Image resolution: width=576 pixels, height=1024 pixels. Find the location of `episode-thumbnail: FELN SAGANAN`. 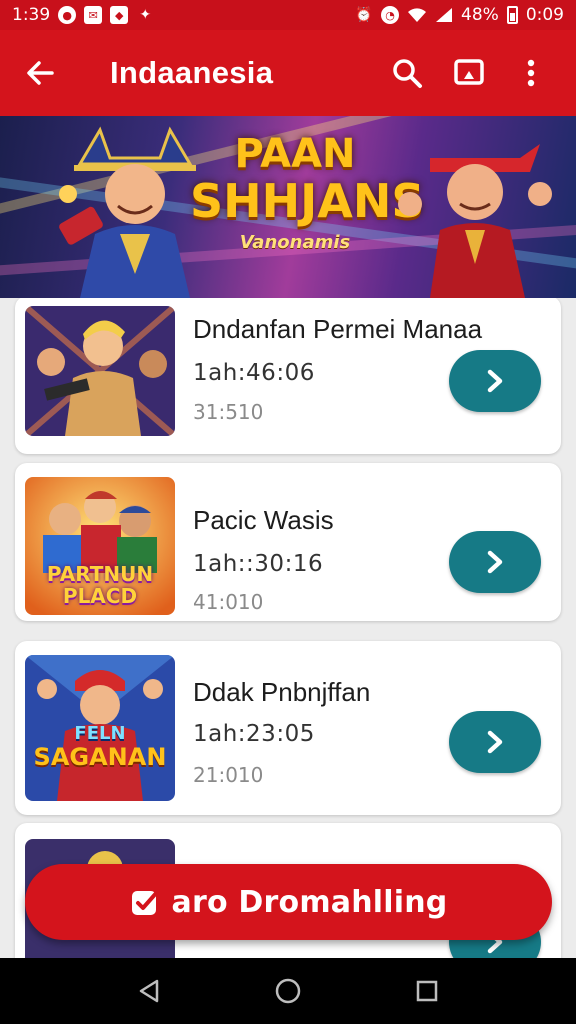

episode-thumbnail: FELN SAGANAN is located at coordinates (100, 728).